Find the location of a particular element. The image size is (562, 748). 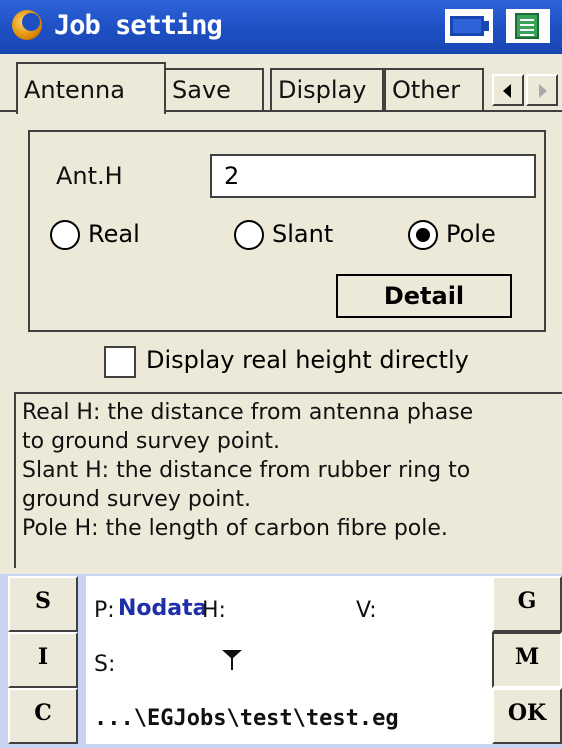

tab-scroll-left-icon is located at coordinates (508, 90).